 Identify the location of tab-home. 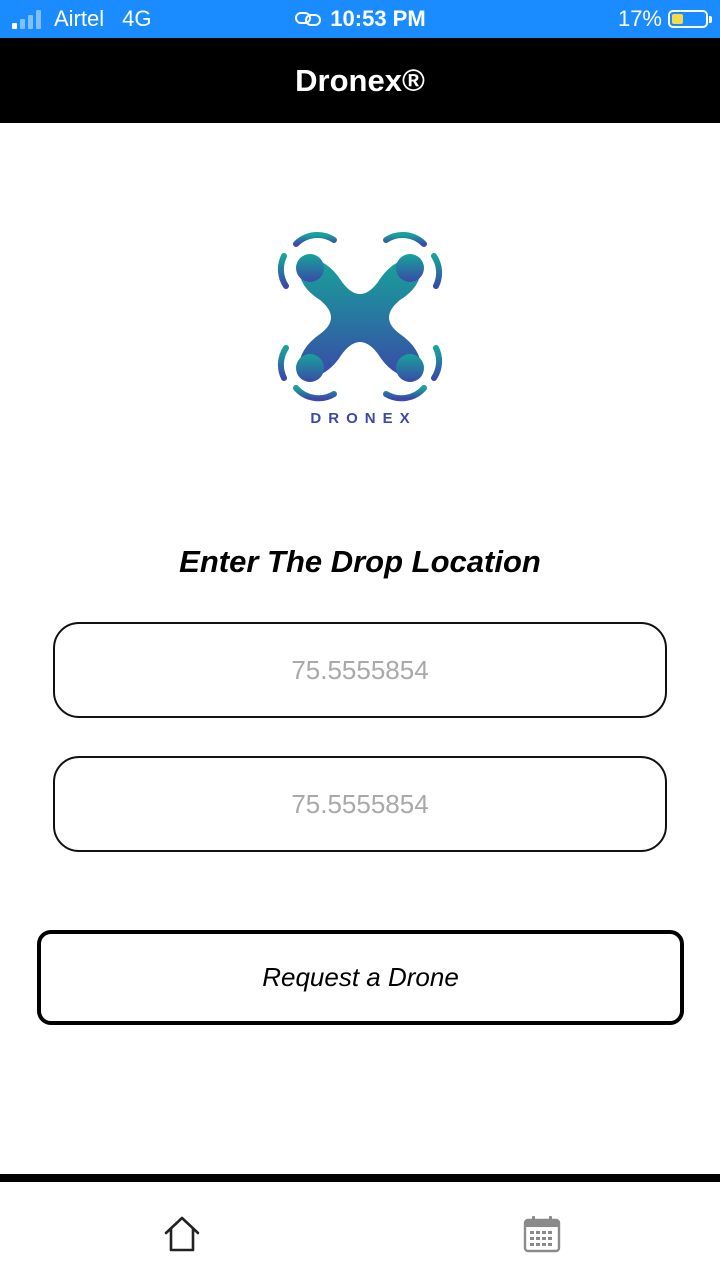
(182, 1234).